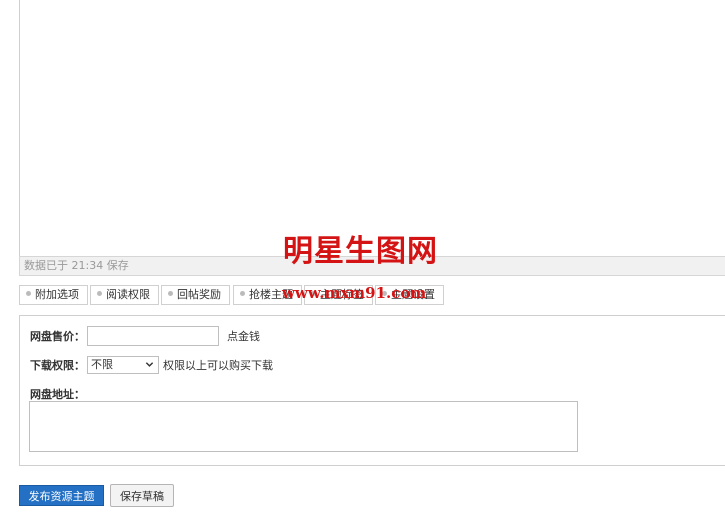 The image size is (725, 532). What do you see at coordinates (57, 365) in the screenshot?
I see `download-permission-label: 下载权限：` at bounding box center [57, 365].